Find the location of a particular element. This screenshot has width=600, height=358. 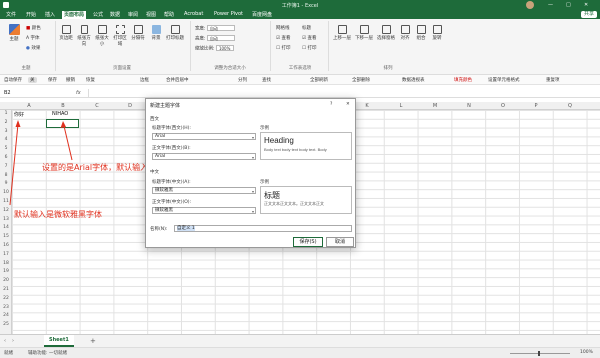

annotation-left: 默认输入是微软雅黑字体 is located at coordinates (58, 214).